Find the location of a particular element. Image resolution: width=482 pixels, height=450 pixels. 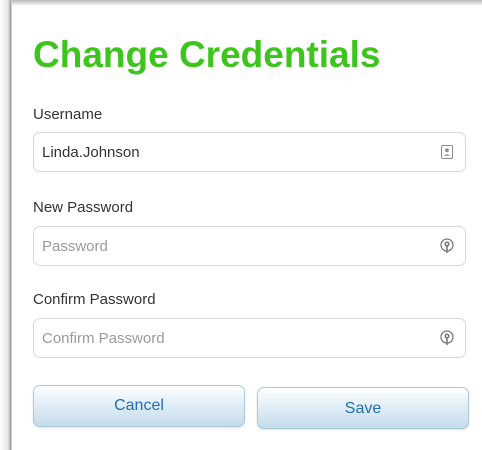

username-label: Username is located at coordinates (68, 114).